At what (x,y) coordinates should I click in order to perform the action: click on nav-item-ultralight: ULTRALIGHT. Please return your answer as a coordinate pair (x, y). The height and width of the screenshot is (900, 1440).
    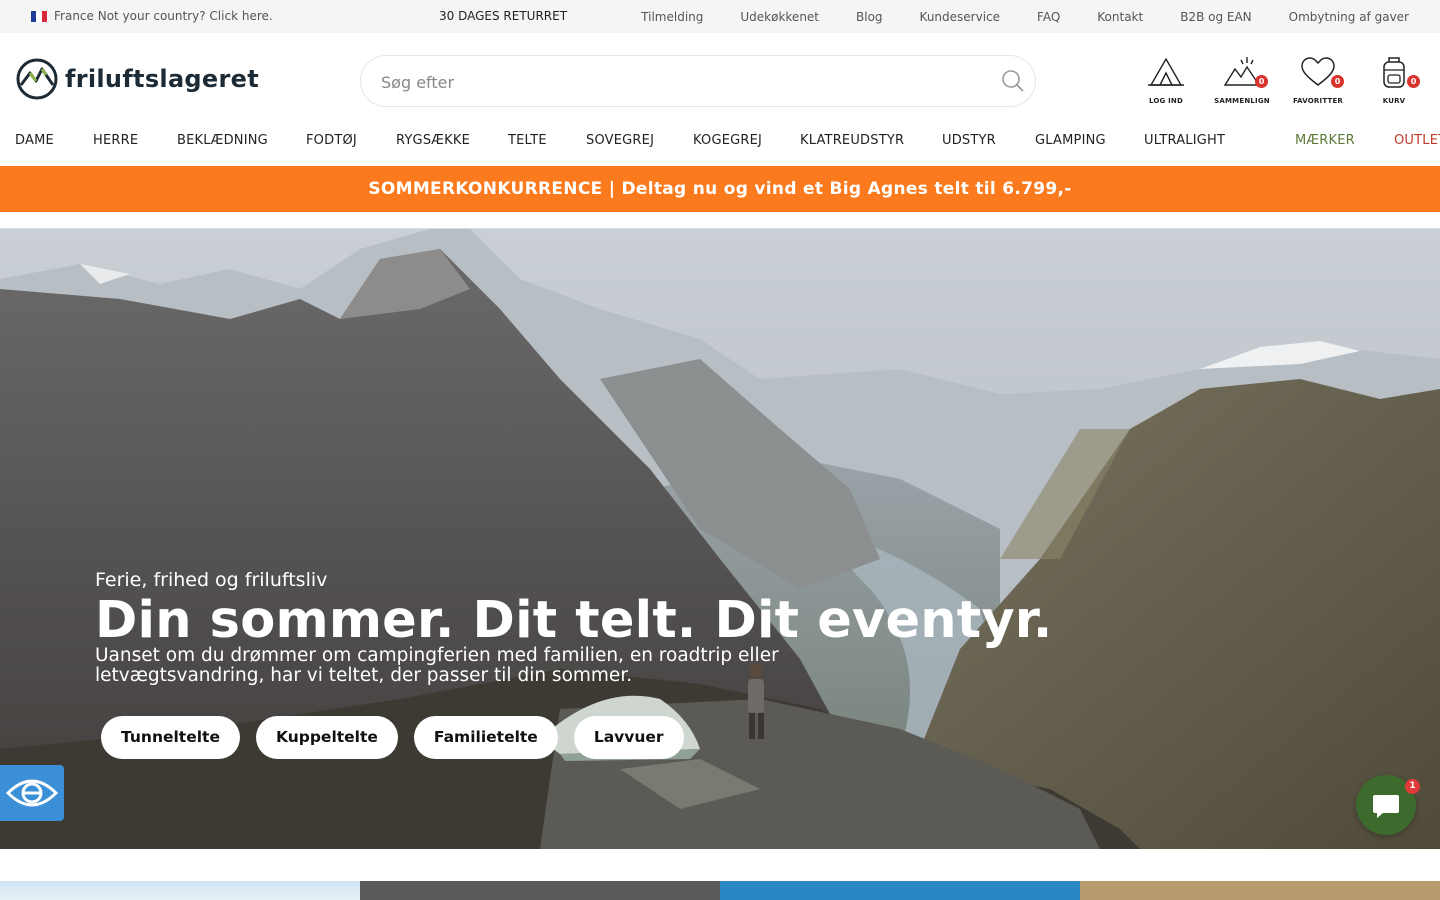
    Looking at the image, I should click on (1184, 140).